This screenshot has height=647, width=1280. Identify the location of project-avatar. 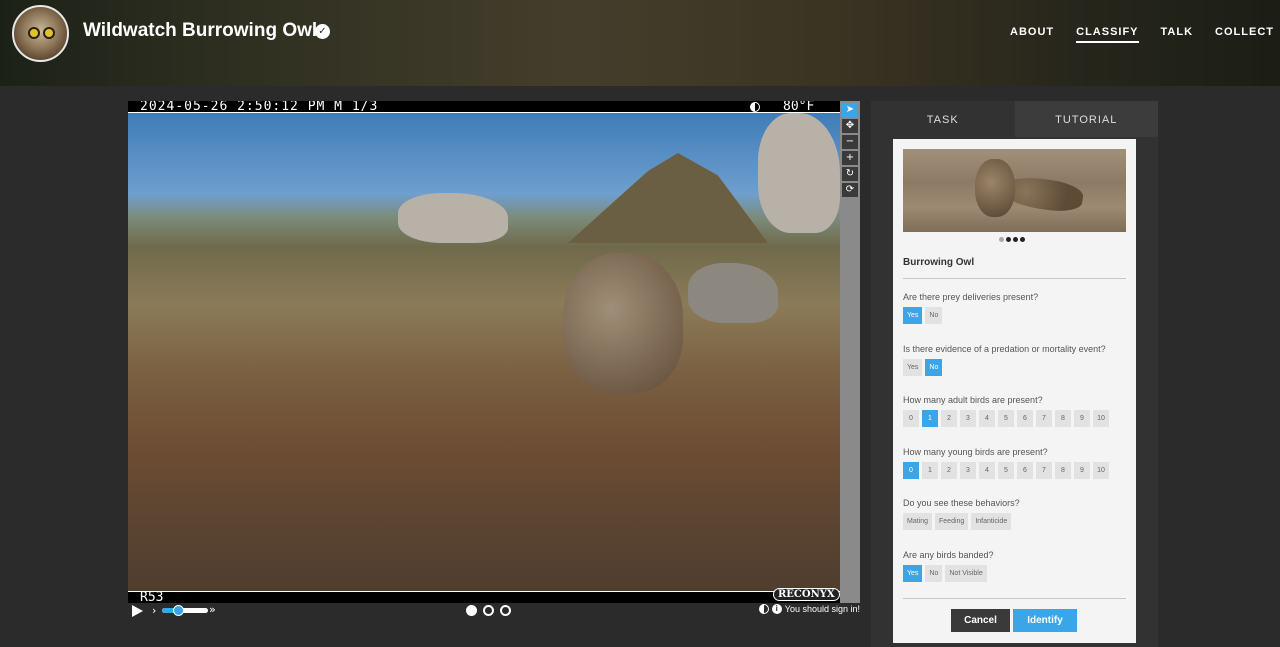
(40, 33).